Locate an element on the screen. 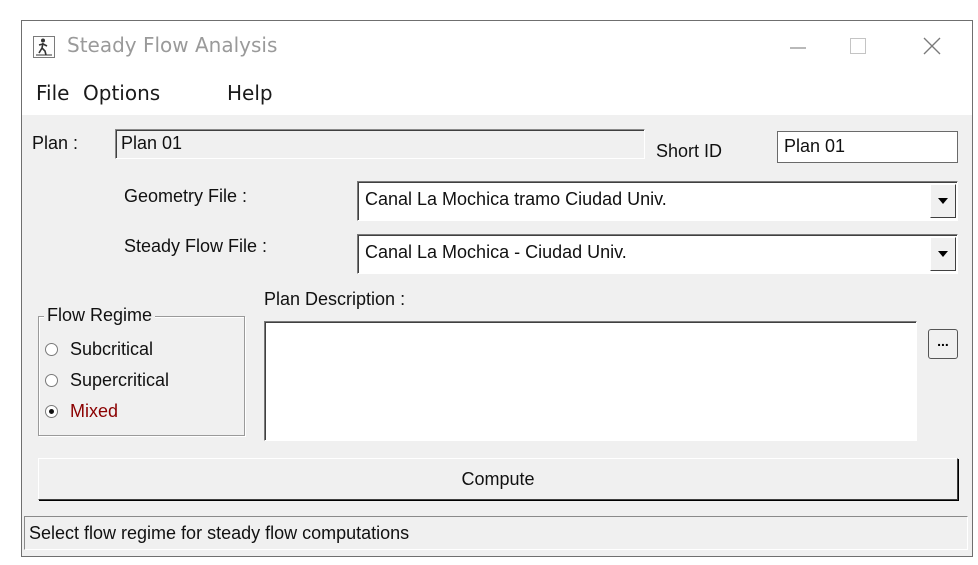 The height and width of the screenshot is (565, 978). steady-flow-file-select: Canal La Mochica - Ciudad Univ. is located at coordinates (657, 254).